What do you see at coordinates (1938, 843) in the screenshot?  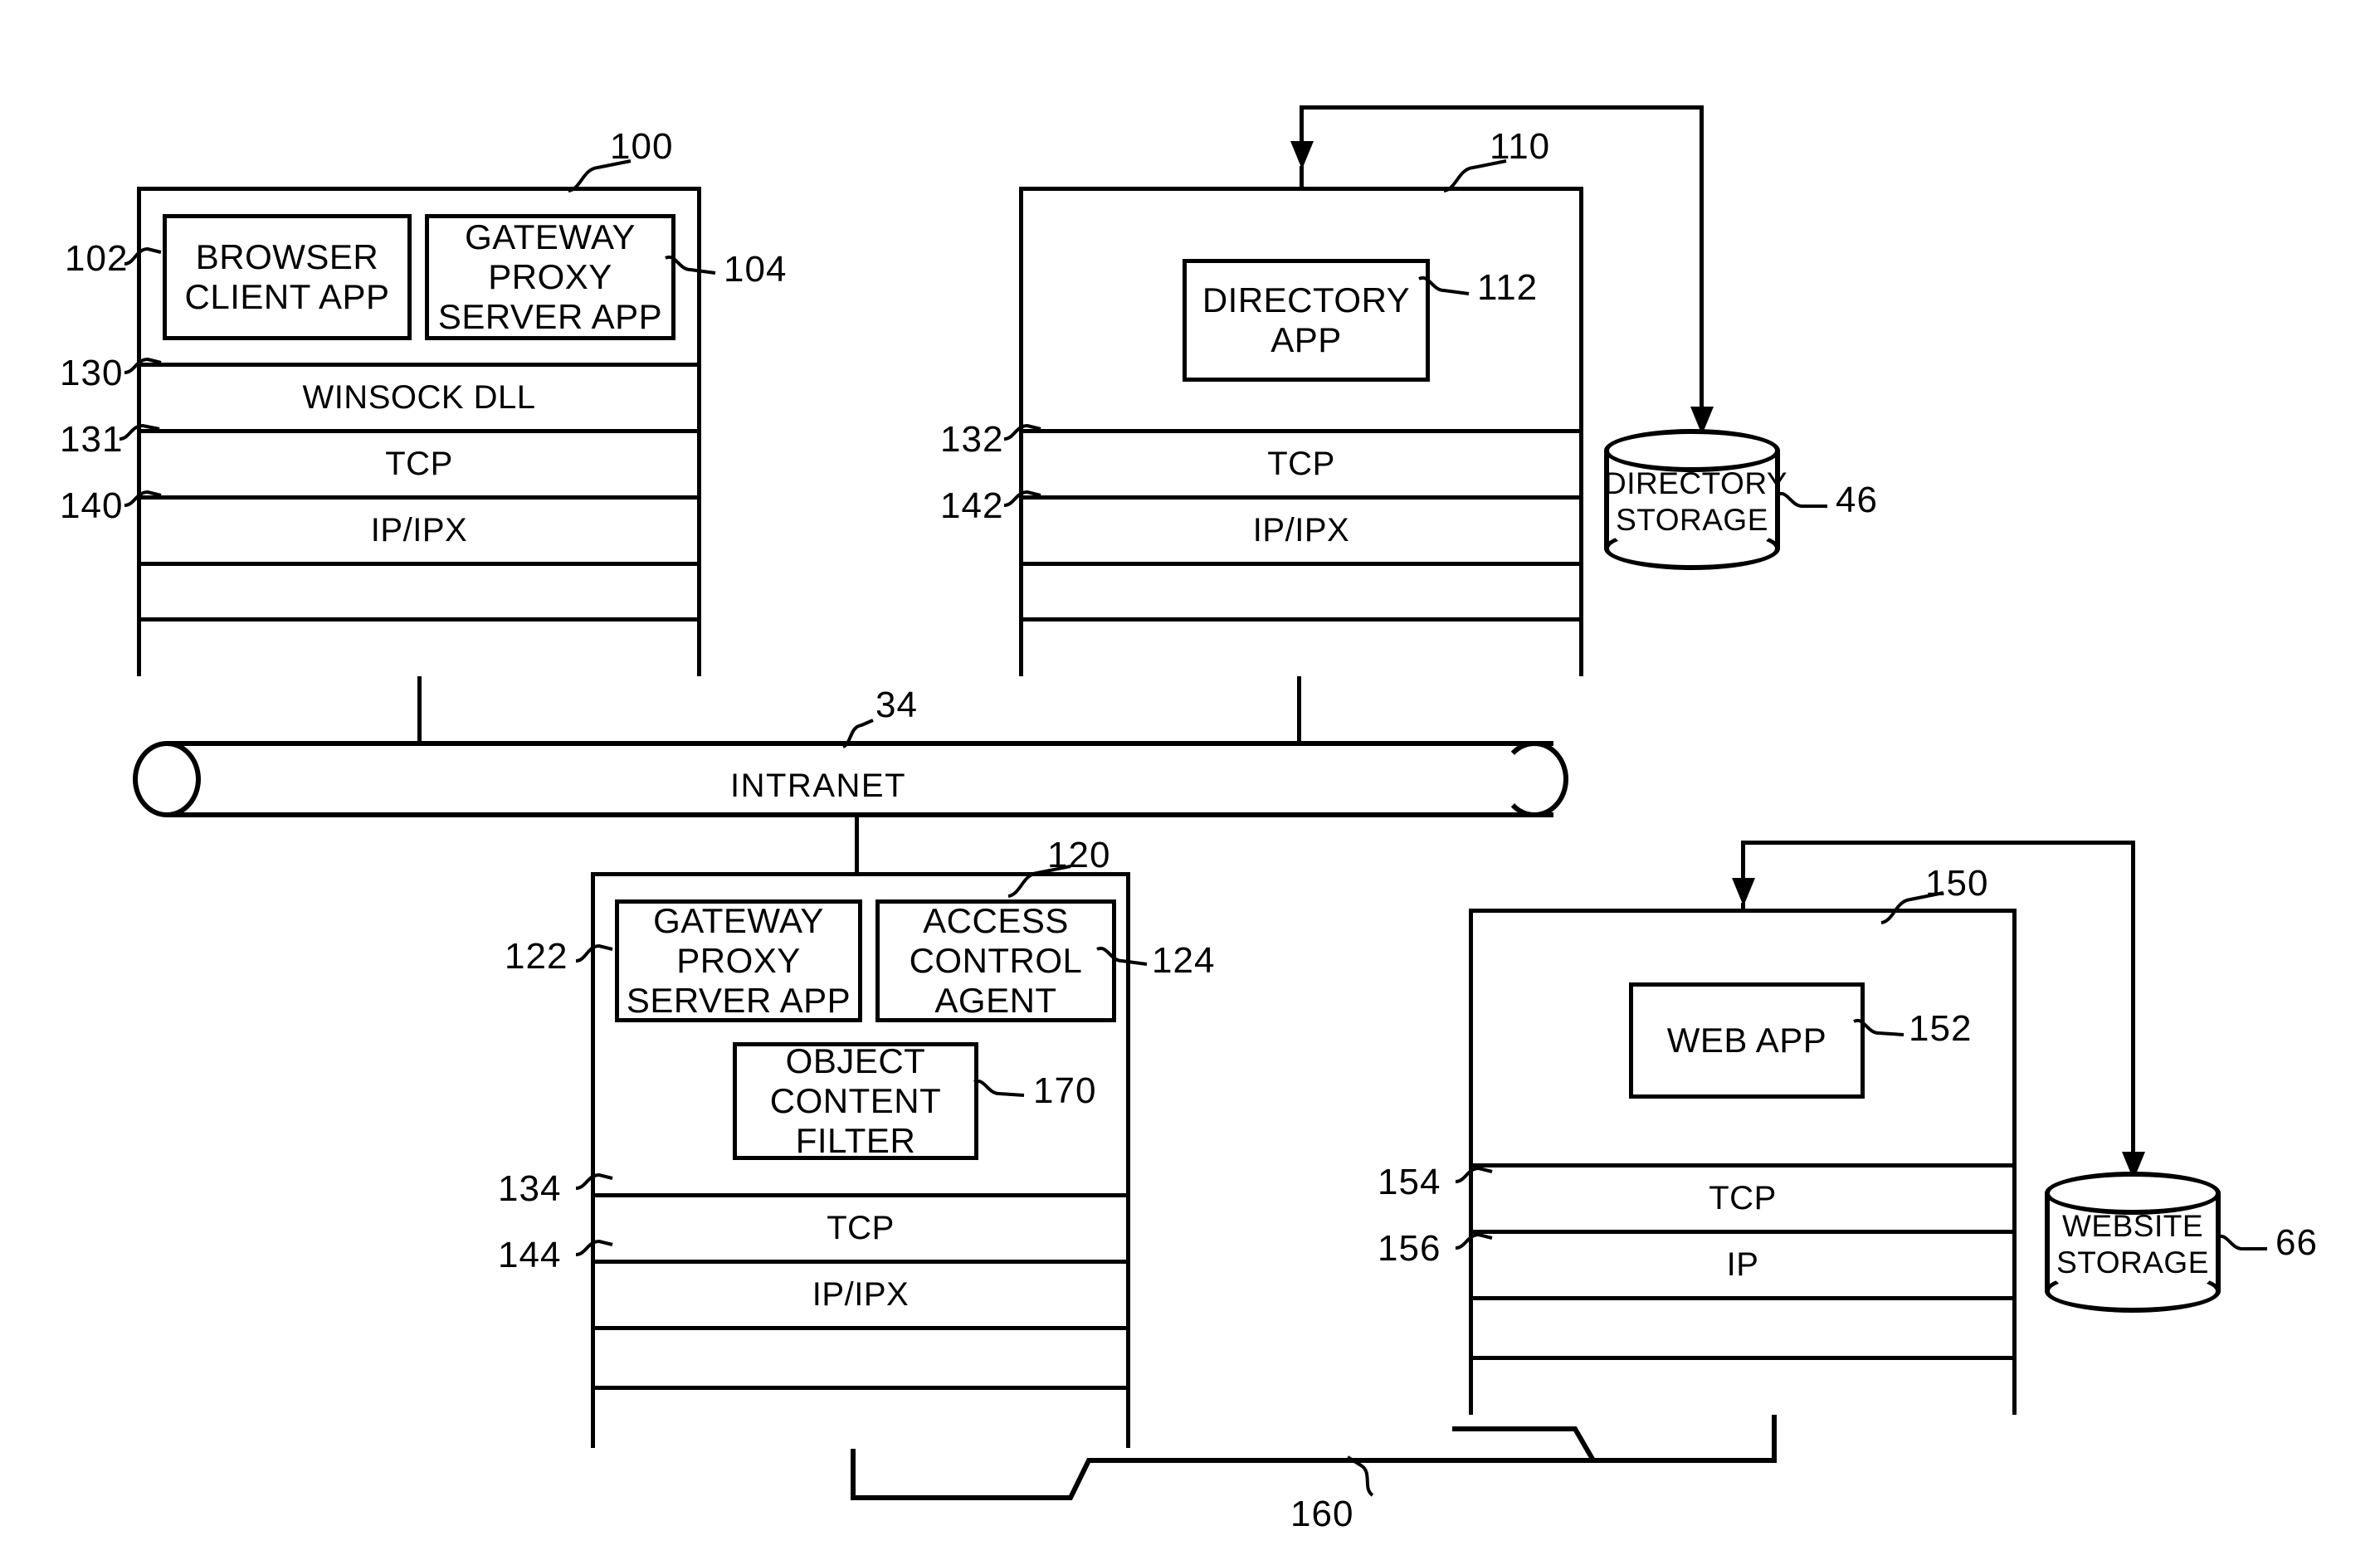 I see `website-storage-route-top` at bounding box center [1938, 843].